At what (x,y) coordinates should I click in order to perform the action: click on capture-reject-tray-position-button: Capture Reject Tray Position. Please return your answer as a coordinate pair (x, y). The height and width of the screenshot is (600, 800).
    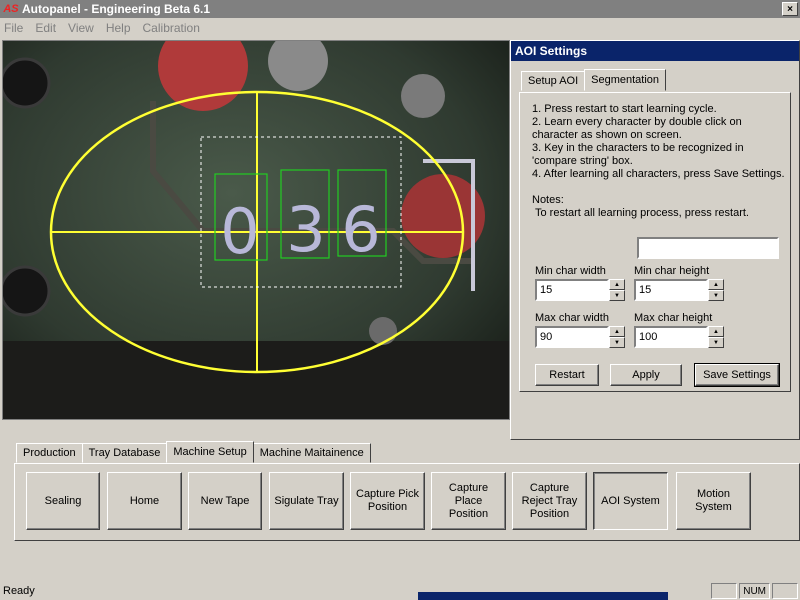
    Looking at the image, I should click on (549, 501).